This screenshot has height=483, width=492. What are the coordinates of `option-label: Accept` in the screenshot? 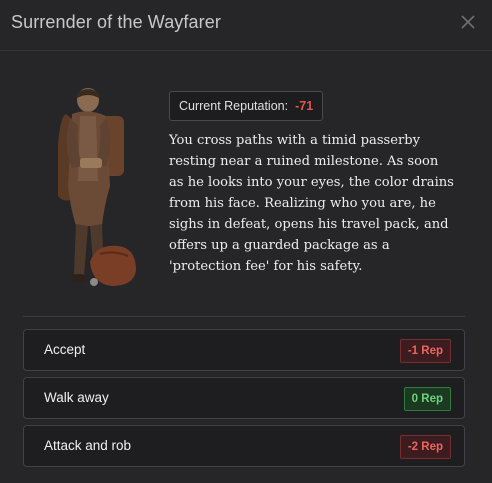 It's located at (65, 349).